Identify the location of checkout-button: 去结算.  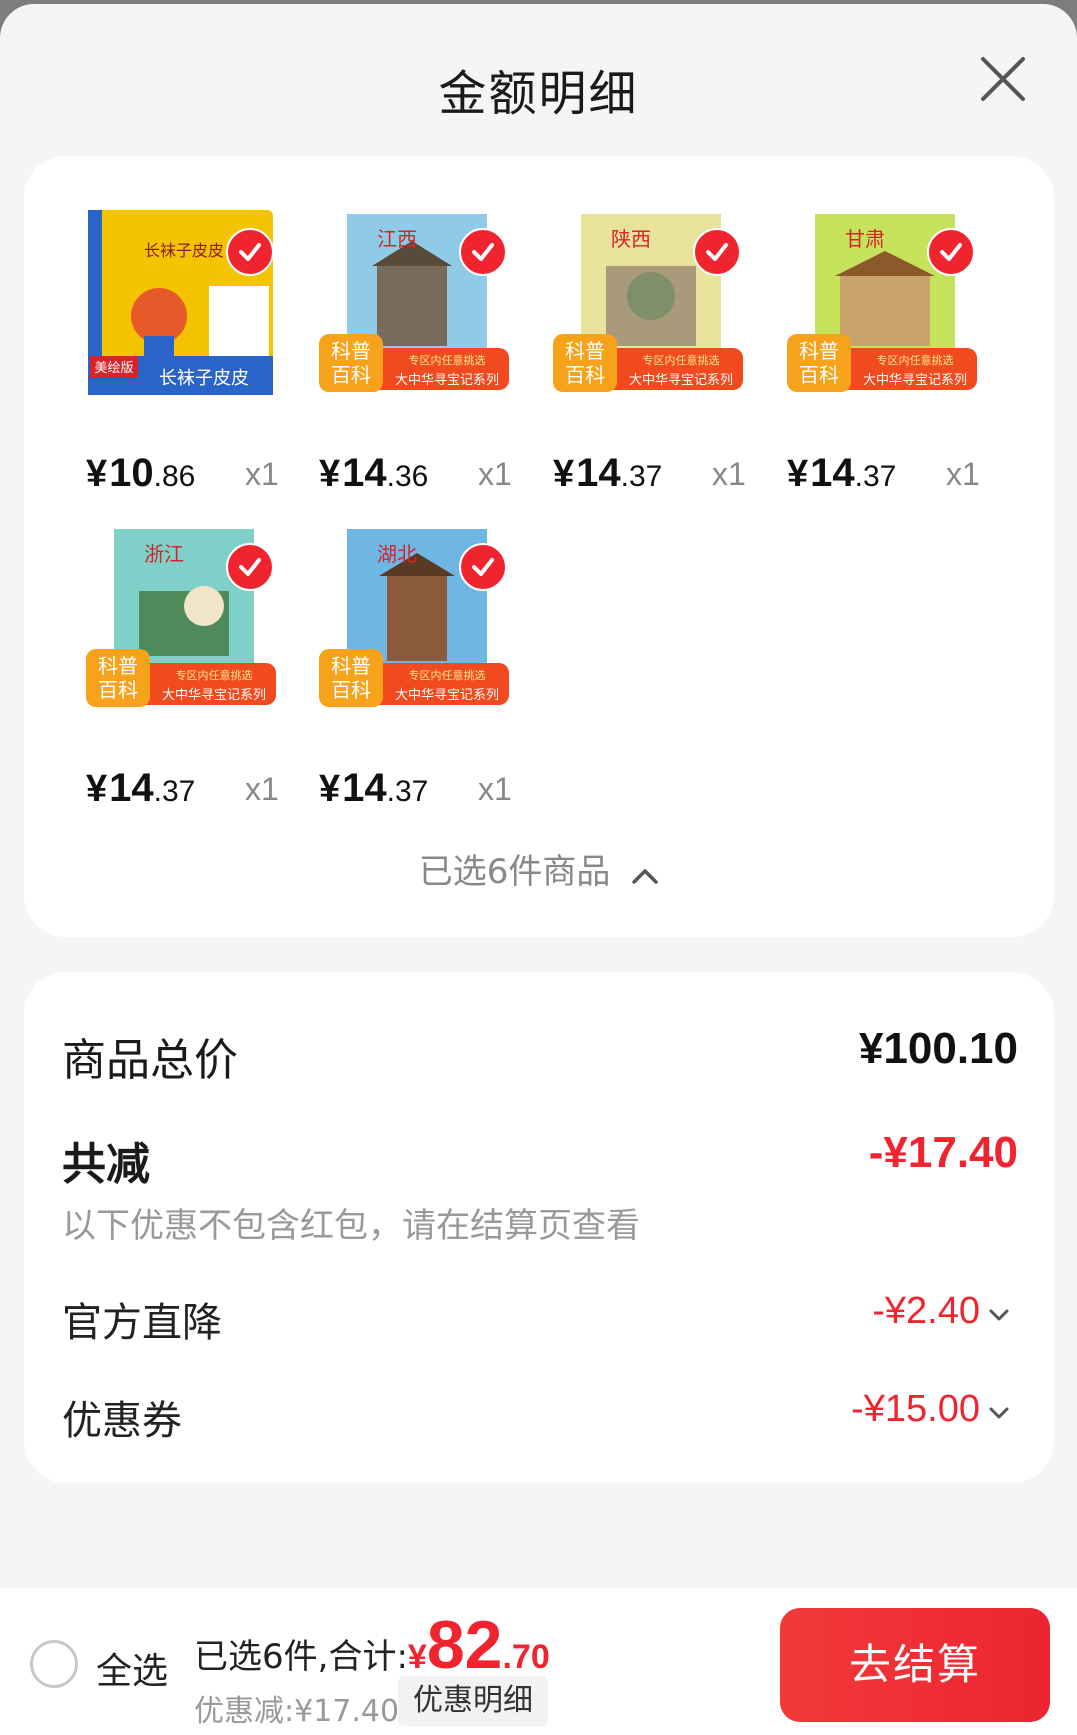
(915, 1665).